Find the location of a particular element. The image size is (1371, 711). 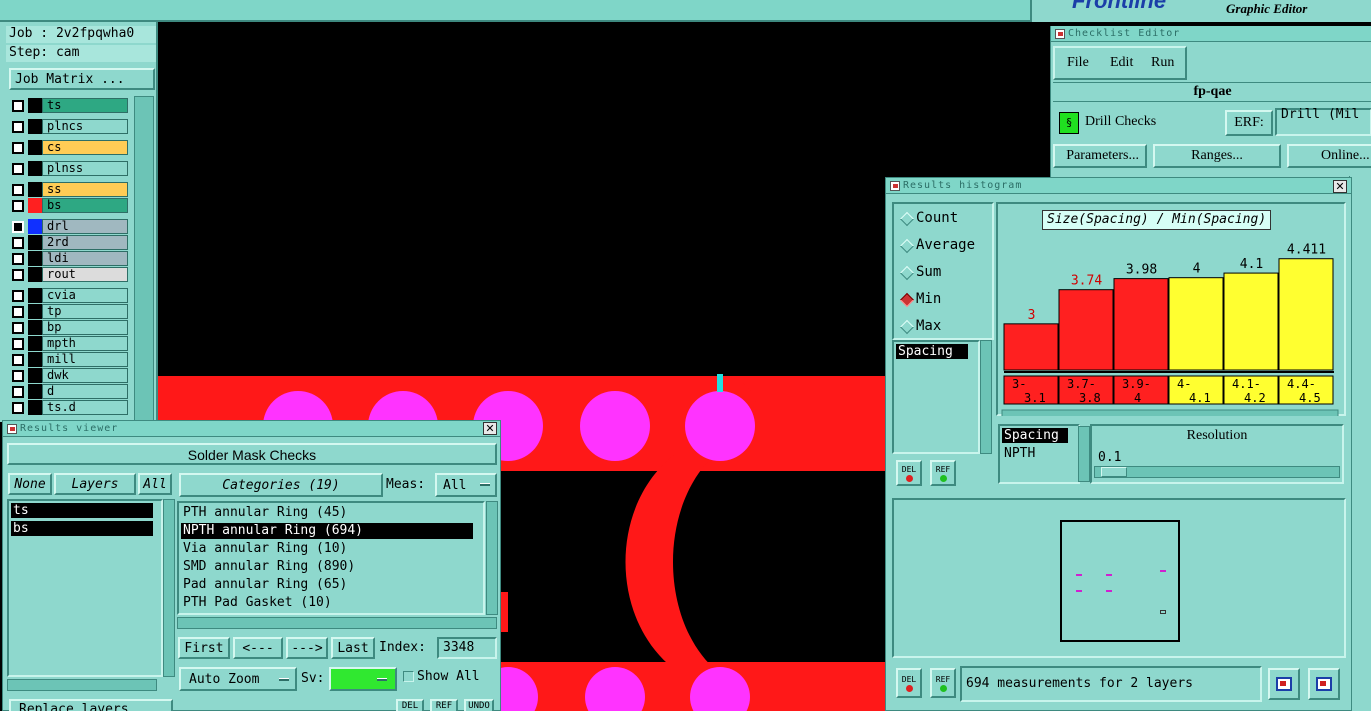

layer-name: drl is located at coordinates (85, 226).